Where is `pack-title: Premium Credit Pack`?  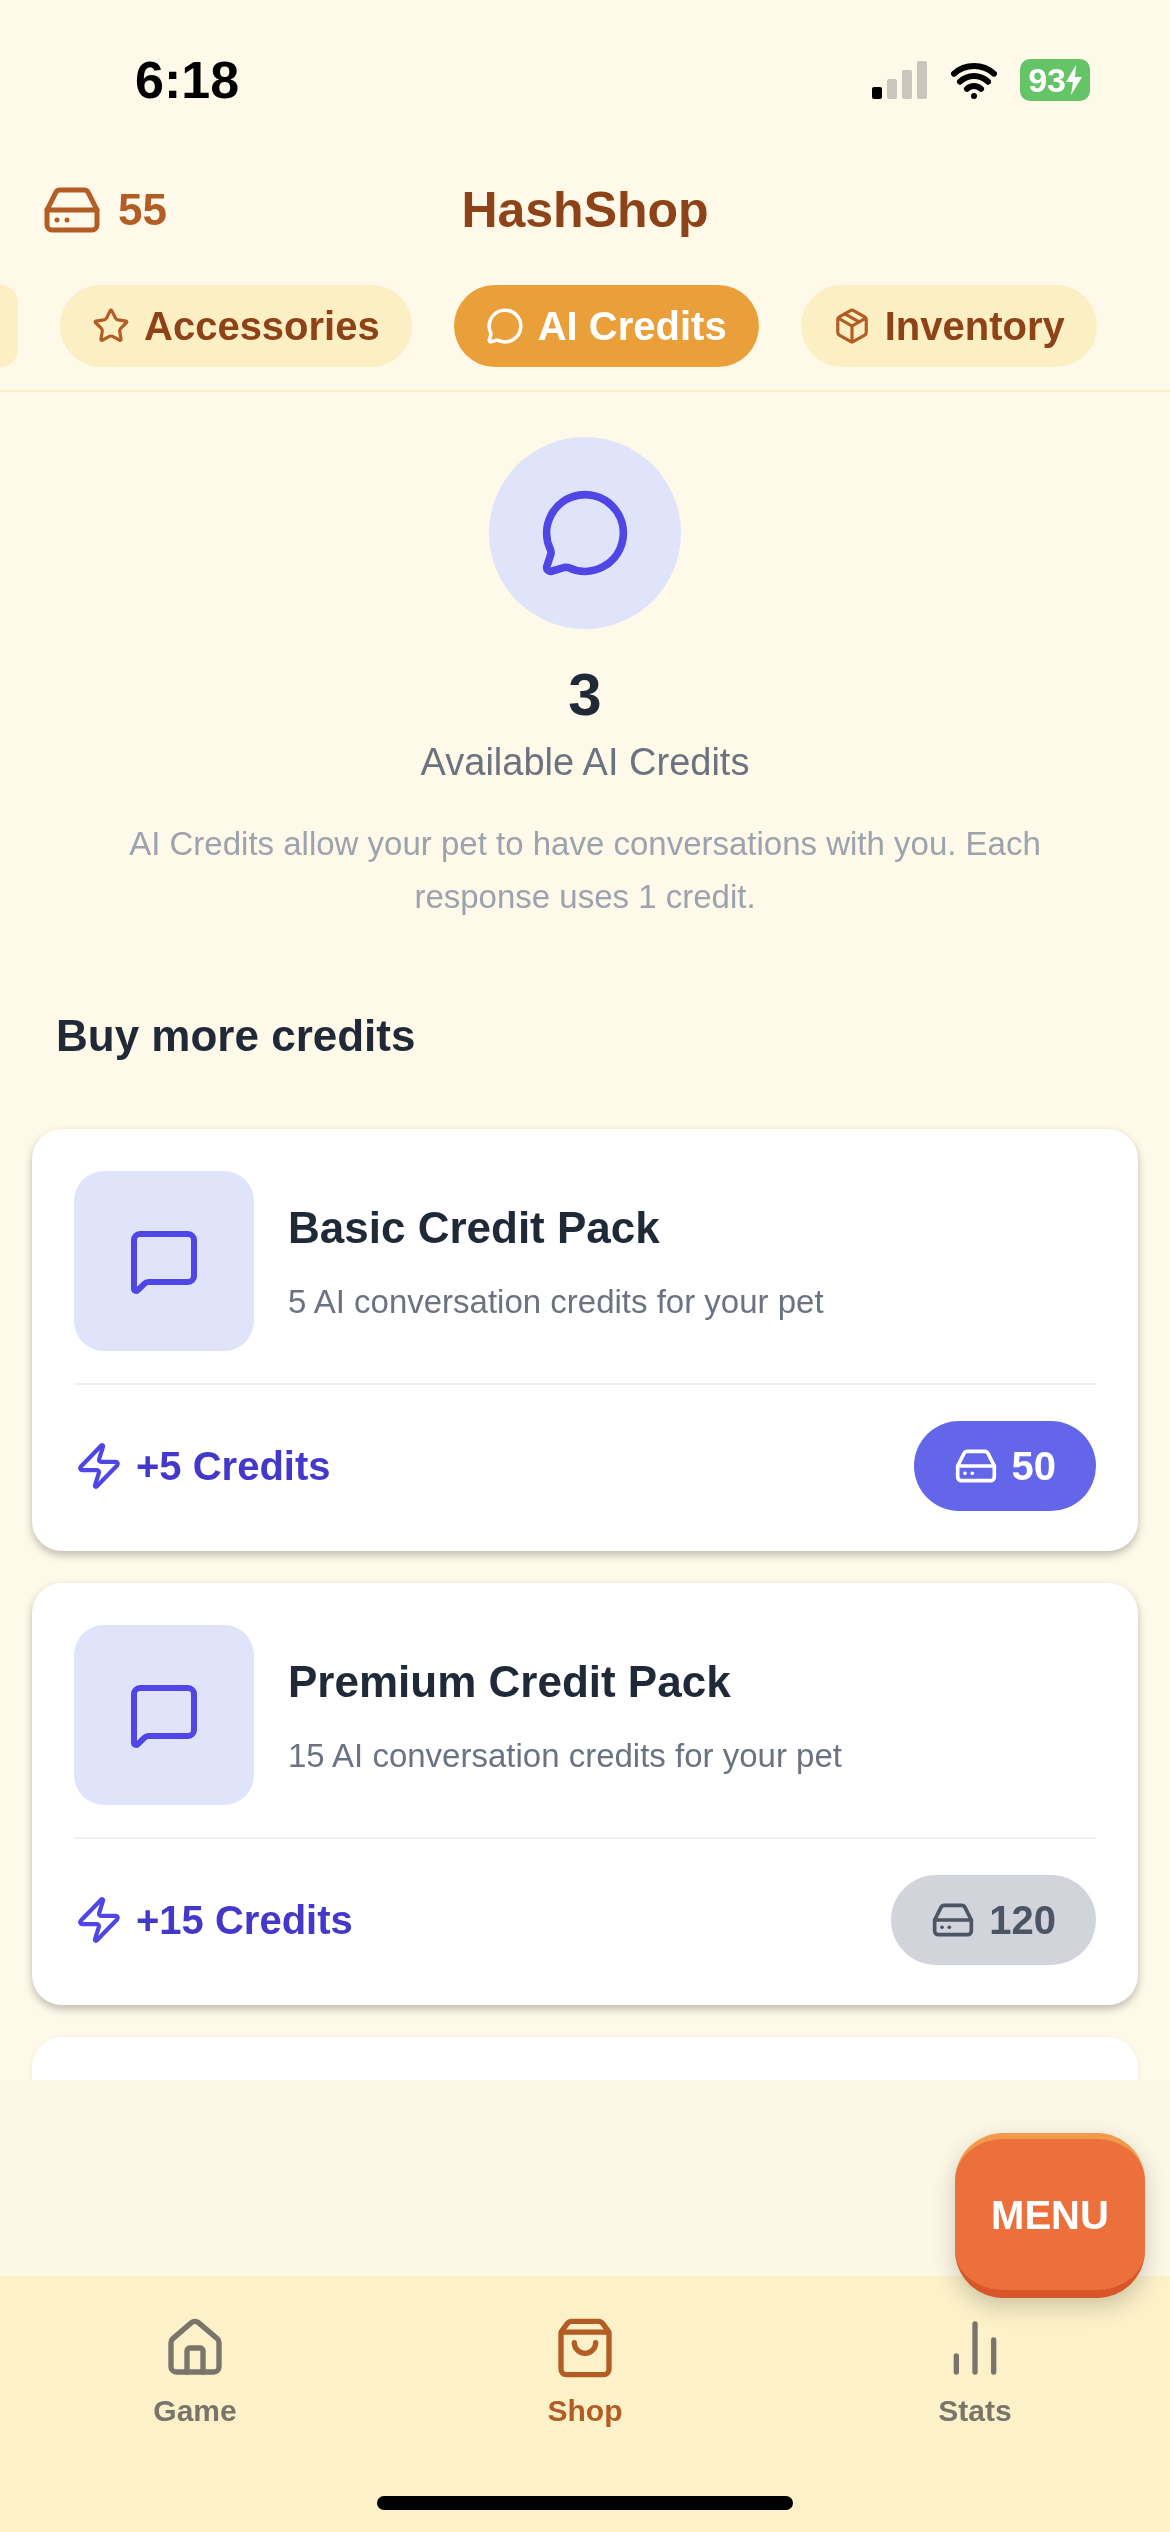 pack-title: Premium Credit Pack is located at coordinates (510, 1682).